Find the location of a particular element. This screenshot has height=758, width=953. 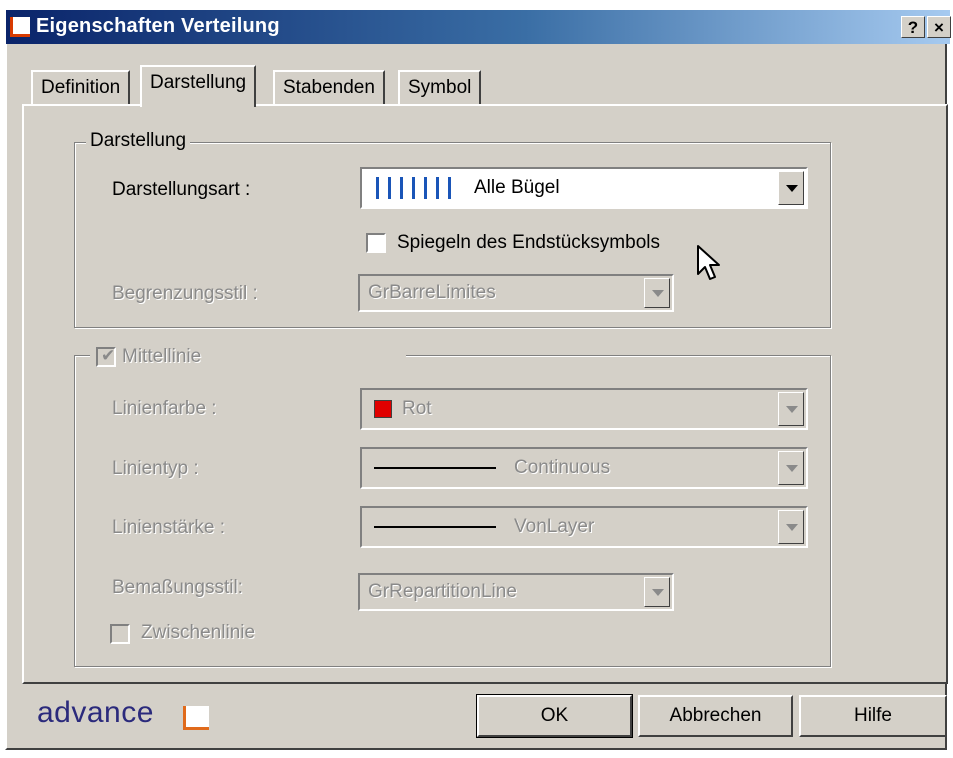

stirrups-preview-icon is located at coordinates (418, 188).